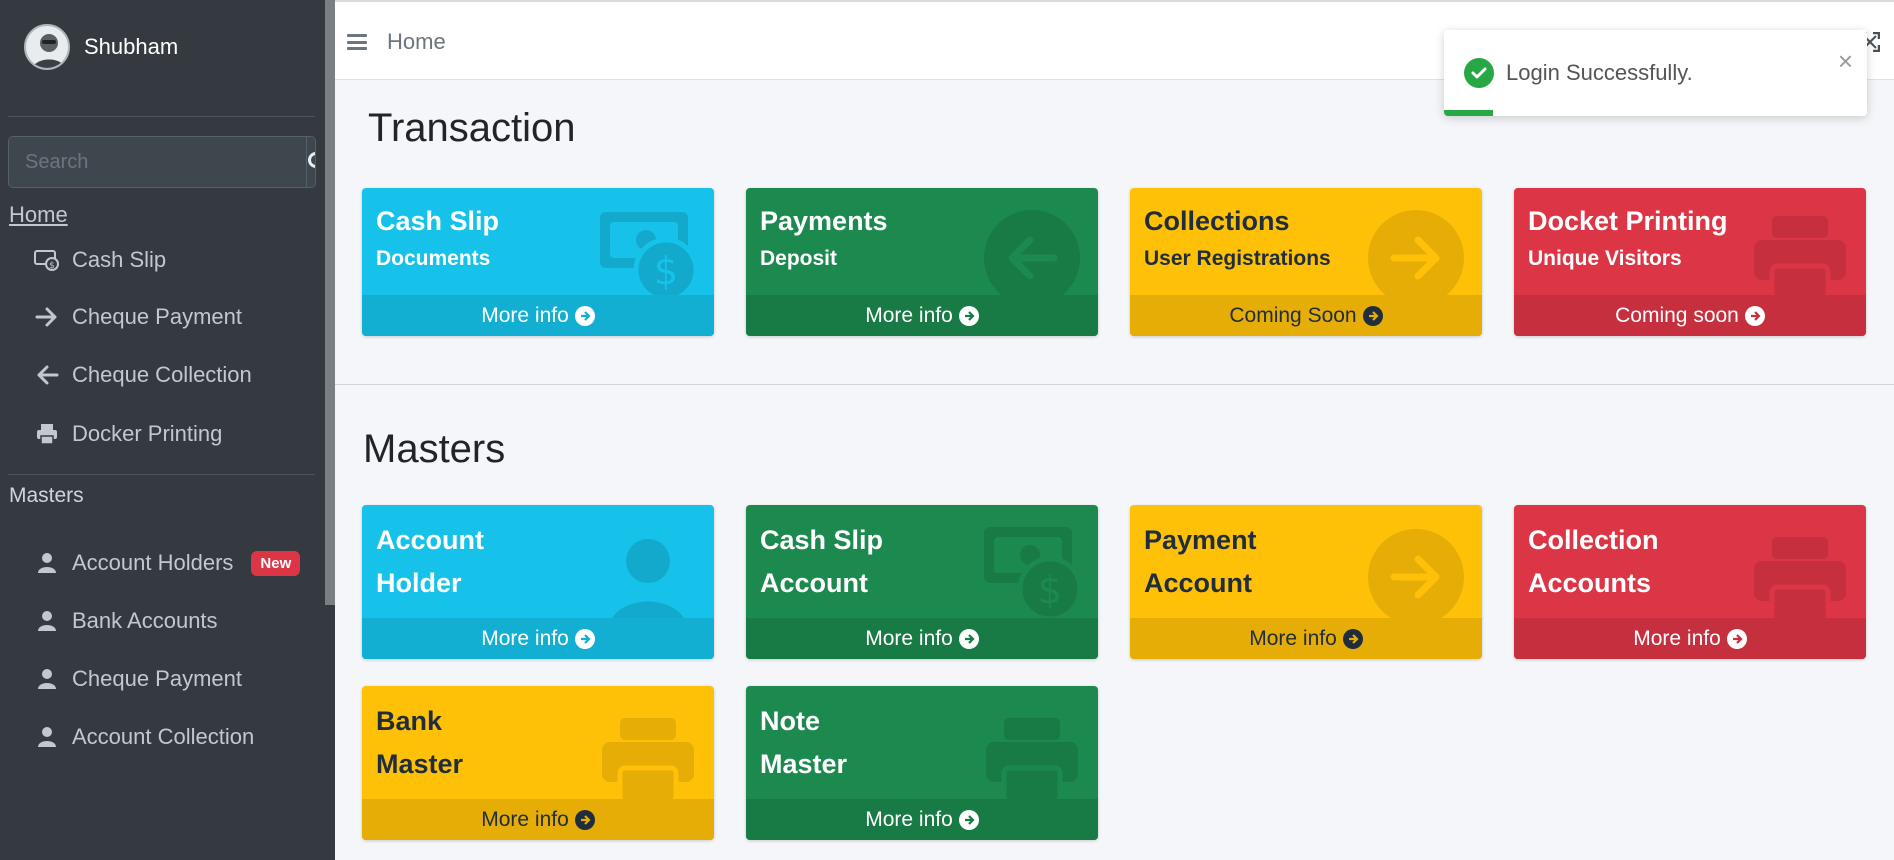  What do you see at coordinates (434, 449) in the screenshot?
I see `section-title-masters: Masters` at bounding box center [434, 449].